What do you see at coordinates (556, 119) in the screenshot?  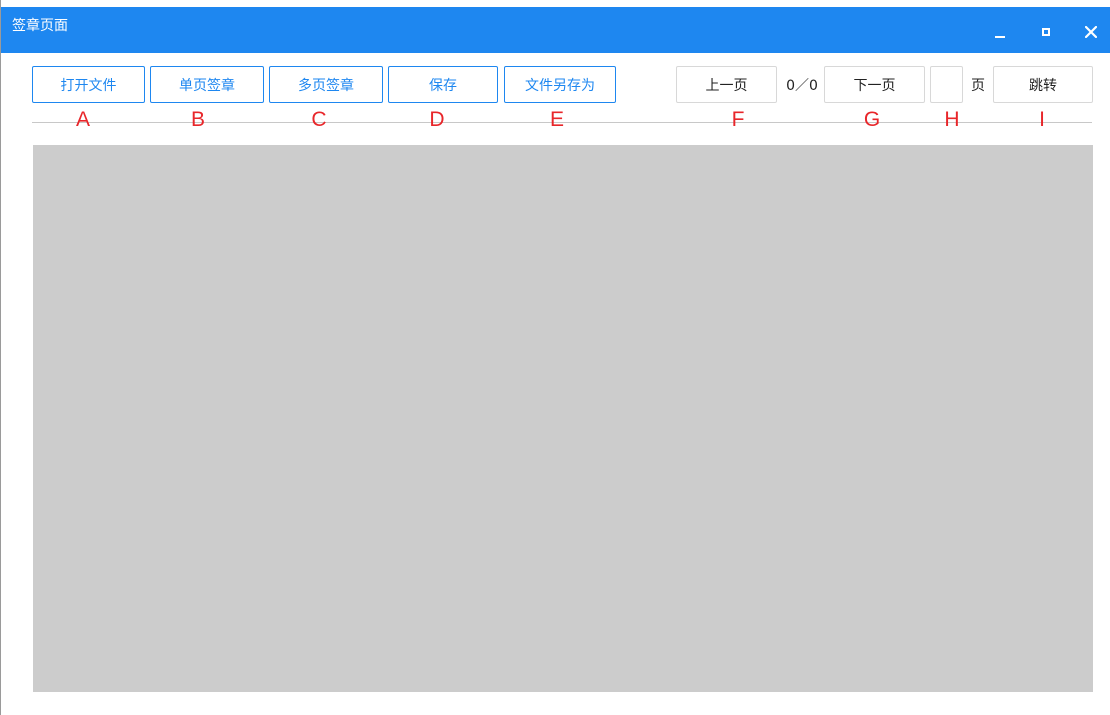 I see `annotation-e: E` at bounding box center [556, 119].